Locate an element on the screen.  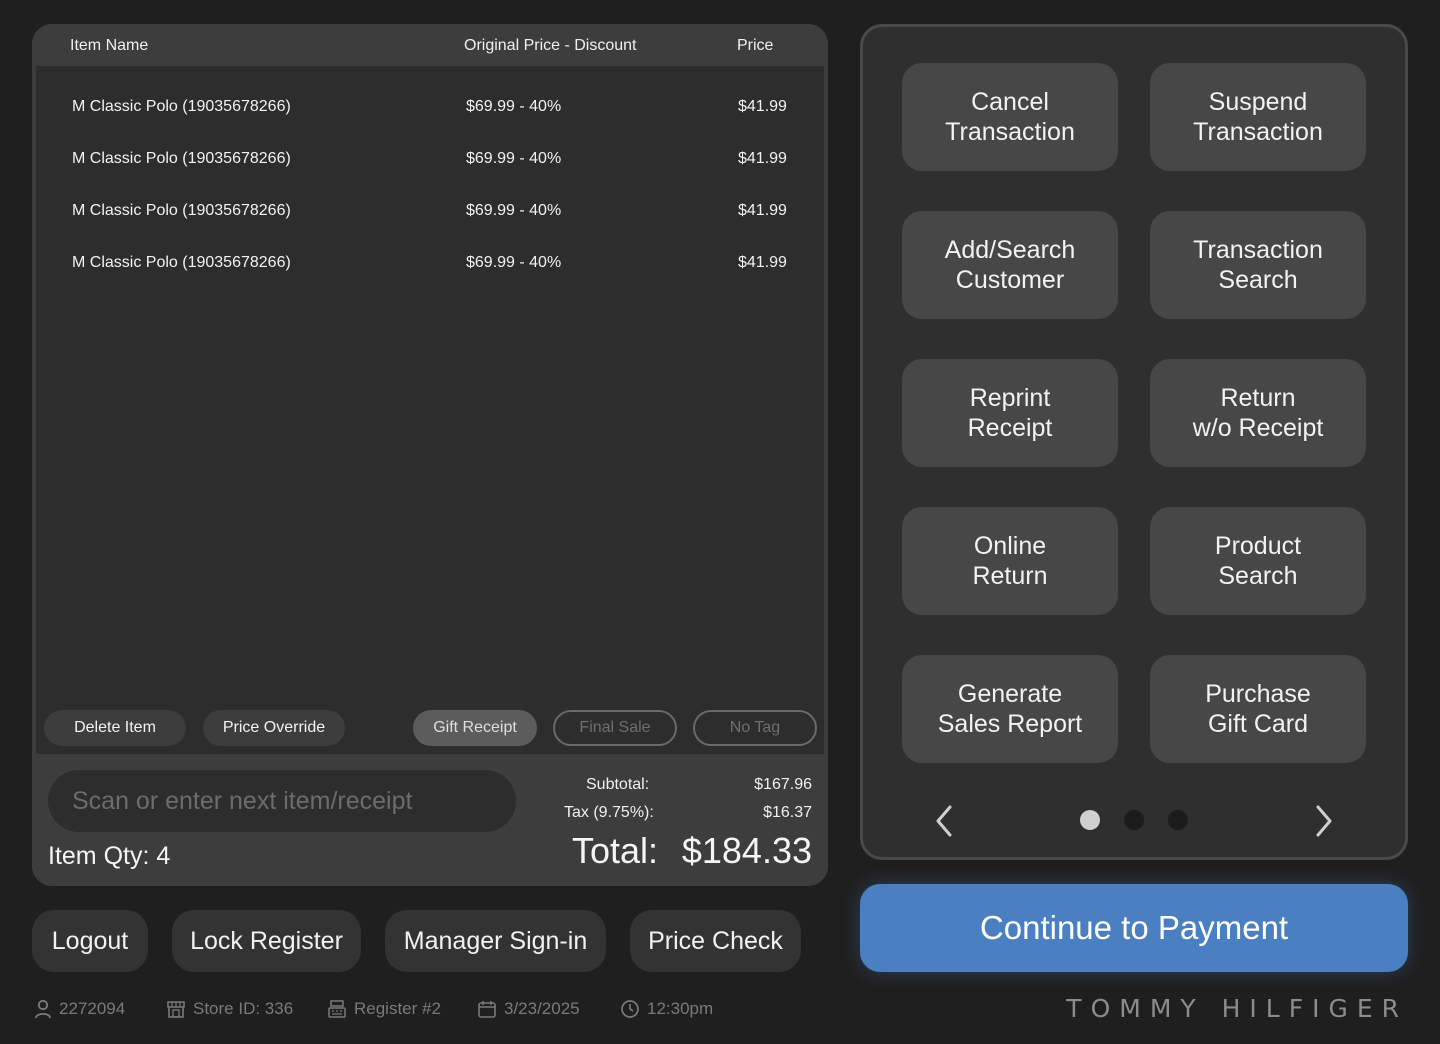
store-status: Store ID: 336 is located at coordinates (229, 1009).